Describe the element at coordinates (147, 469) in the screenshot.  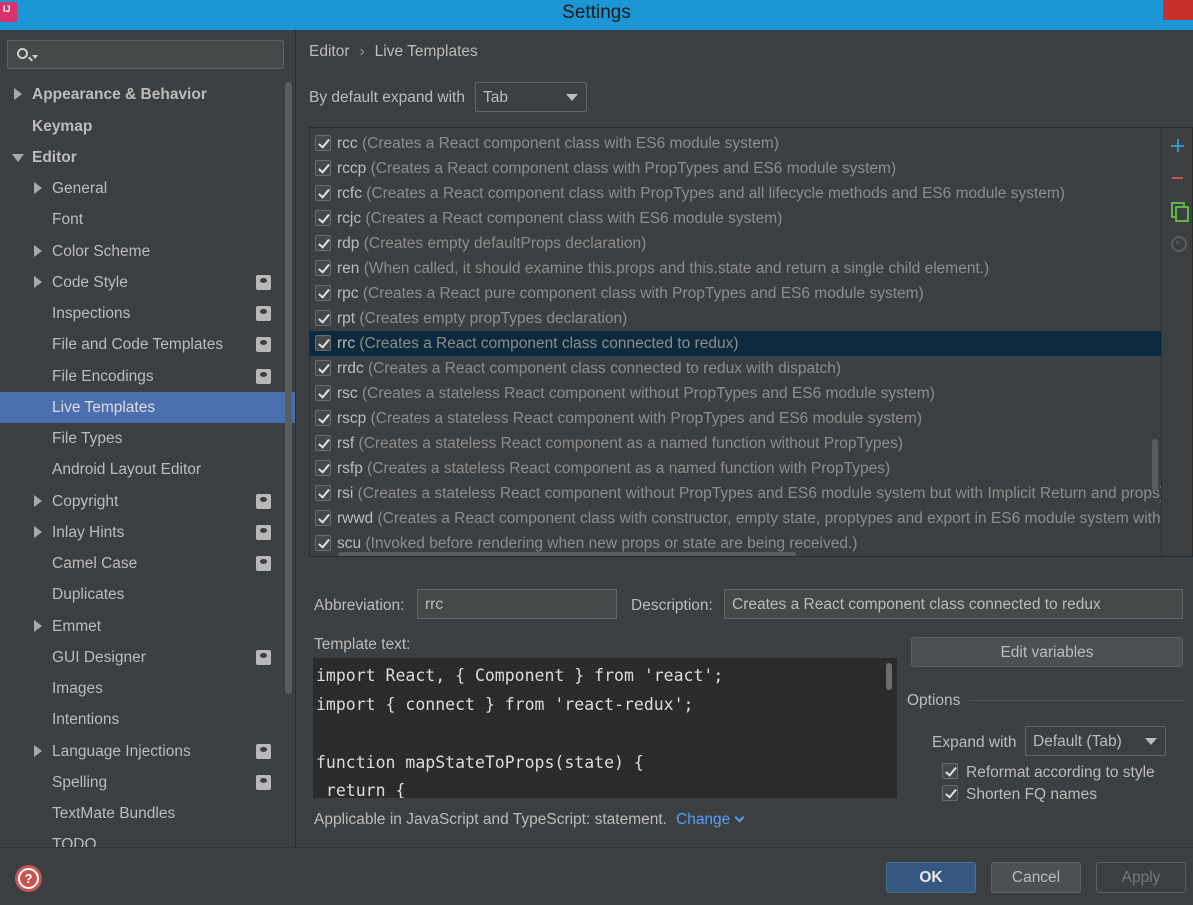
I see `sidebar-item-android-layout-editor: Android Layout Editor` at that location.